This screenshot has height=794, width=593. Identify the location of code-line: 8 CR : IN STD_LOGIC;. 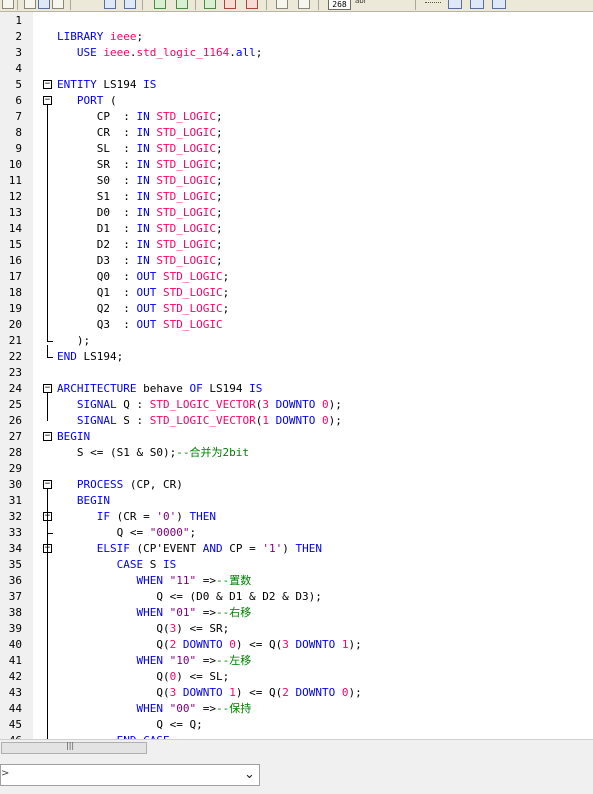
(296, 133).